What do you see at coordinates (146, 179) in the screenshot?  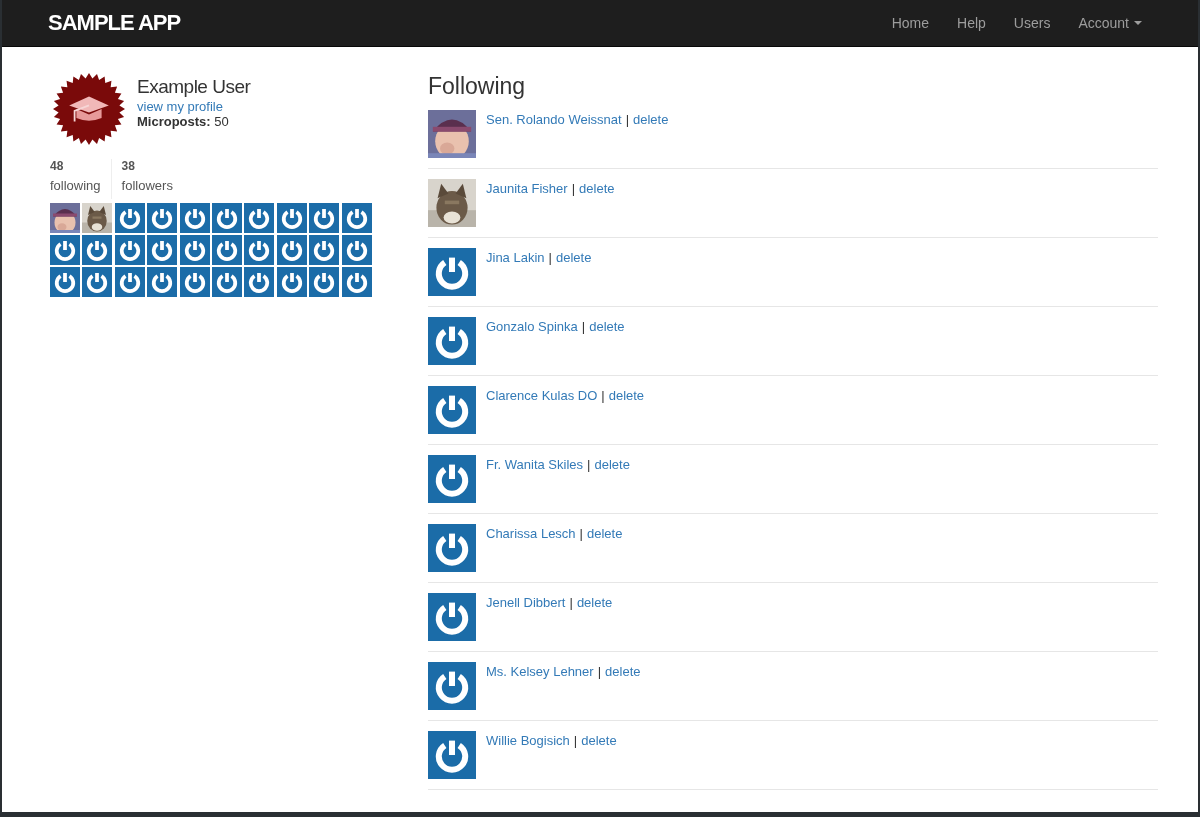 I see `stat-link: 38 followers` at bounding box center [146, 179].